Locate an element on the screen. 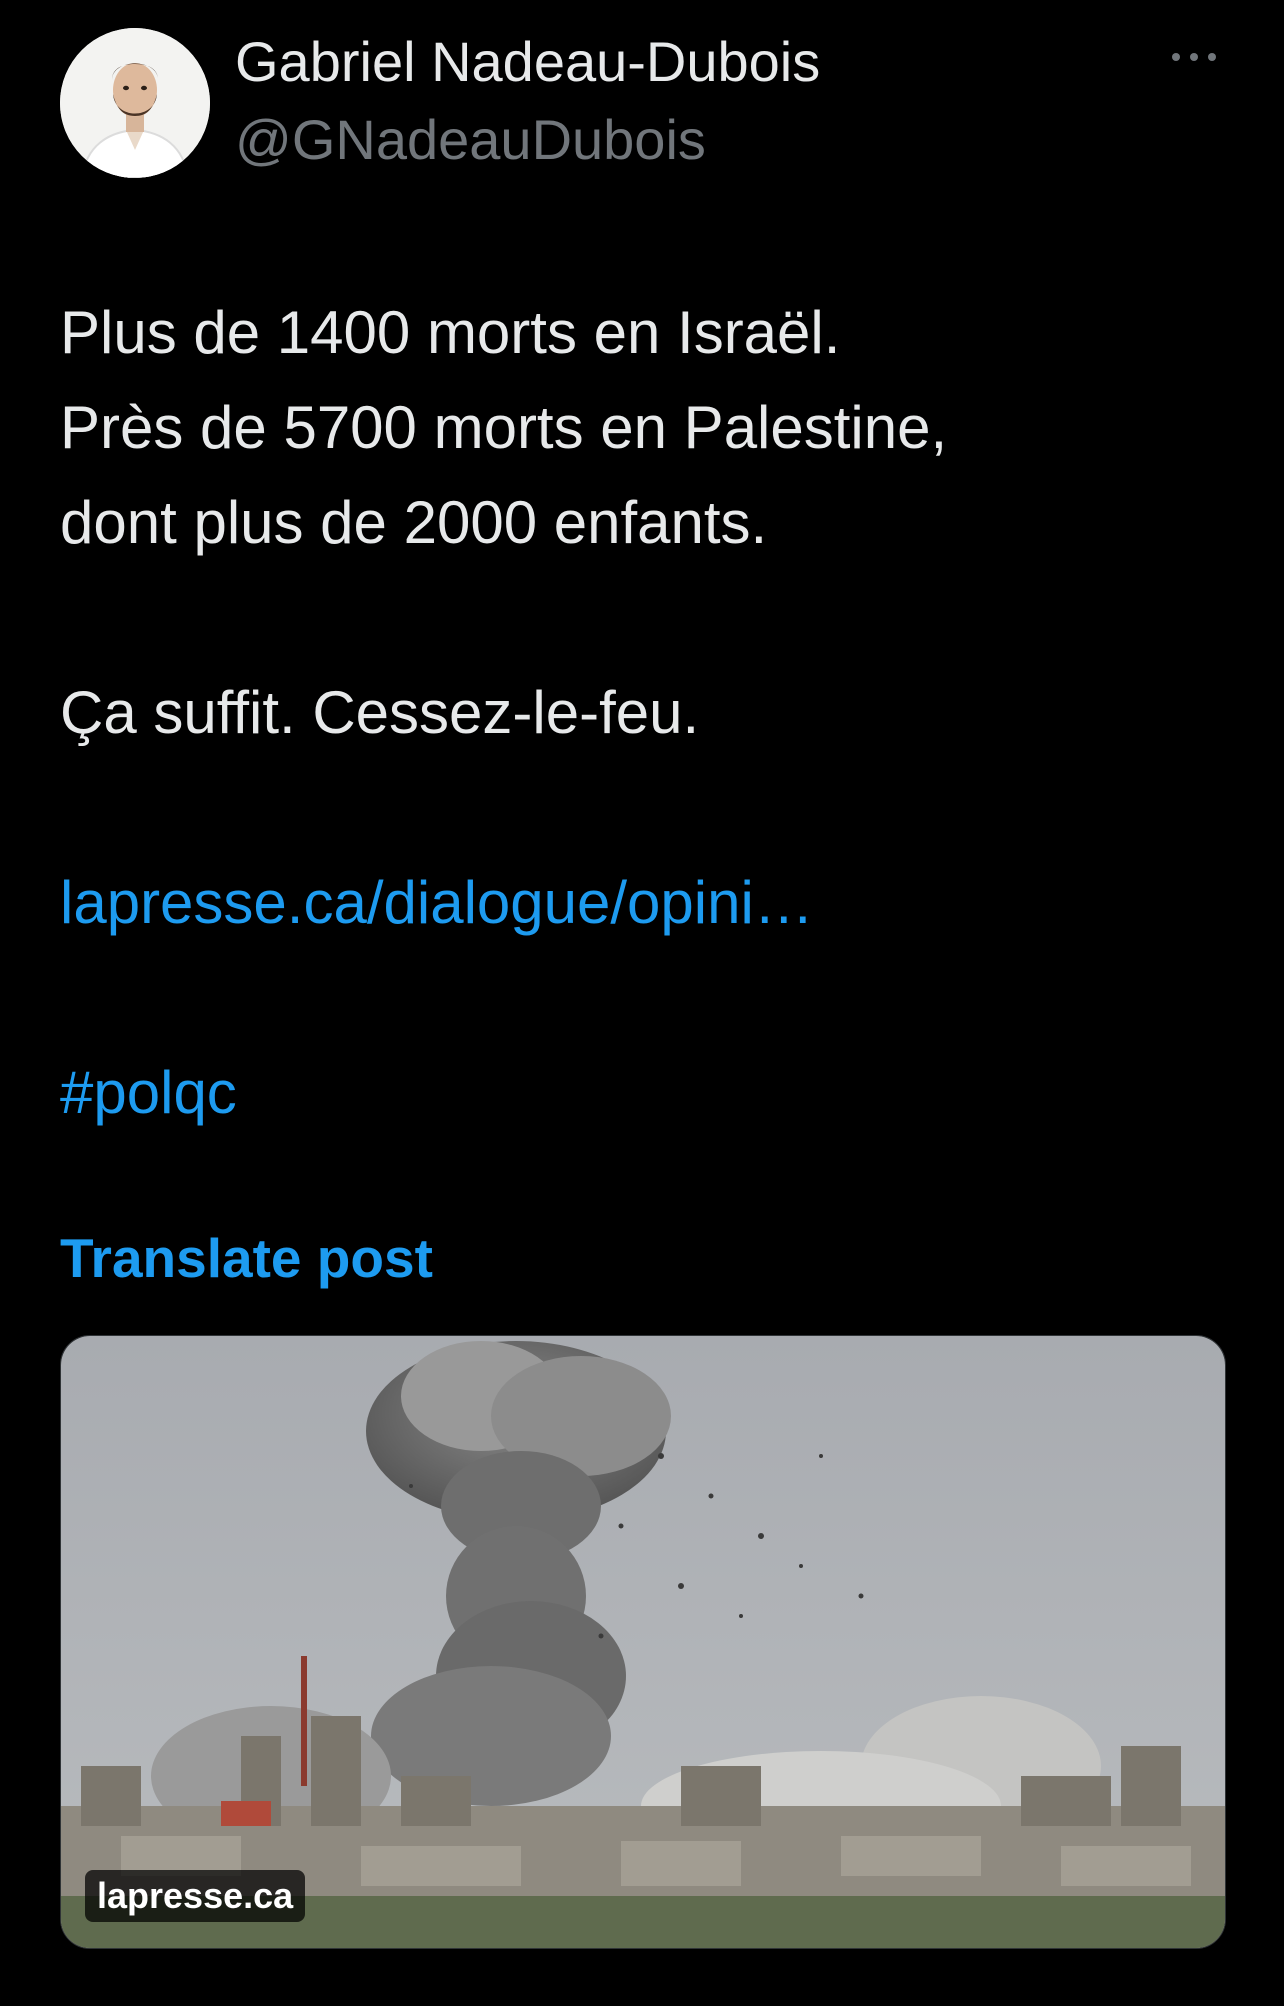 The height and width of the screenshot is (2006, 1284). post-line: Près de 5700 morts en Palestine, is located at coordinates (504, 427).